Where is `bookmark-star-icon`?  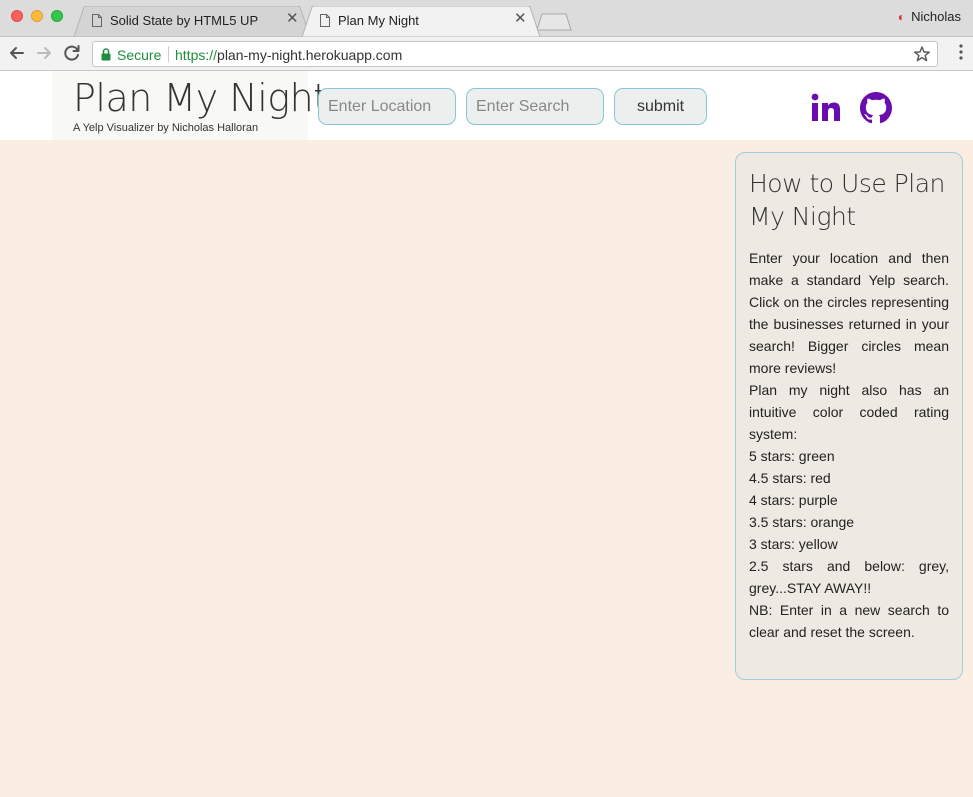 bookmark-star-icon is located at coordinates (922, 54).